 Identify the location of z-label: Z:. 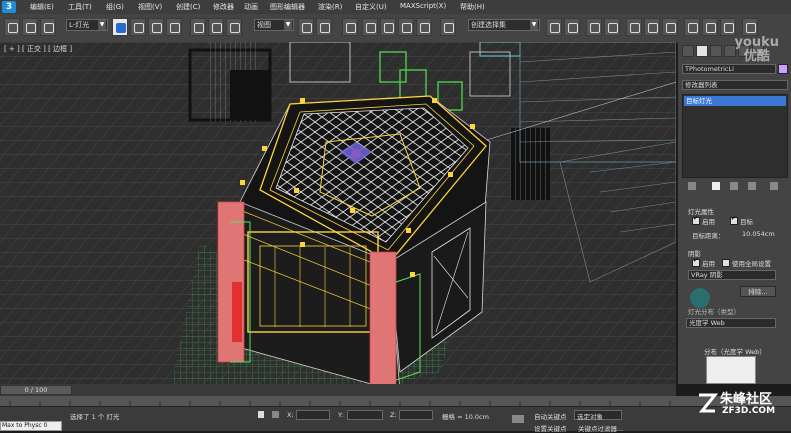
(393, 415).